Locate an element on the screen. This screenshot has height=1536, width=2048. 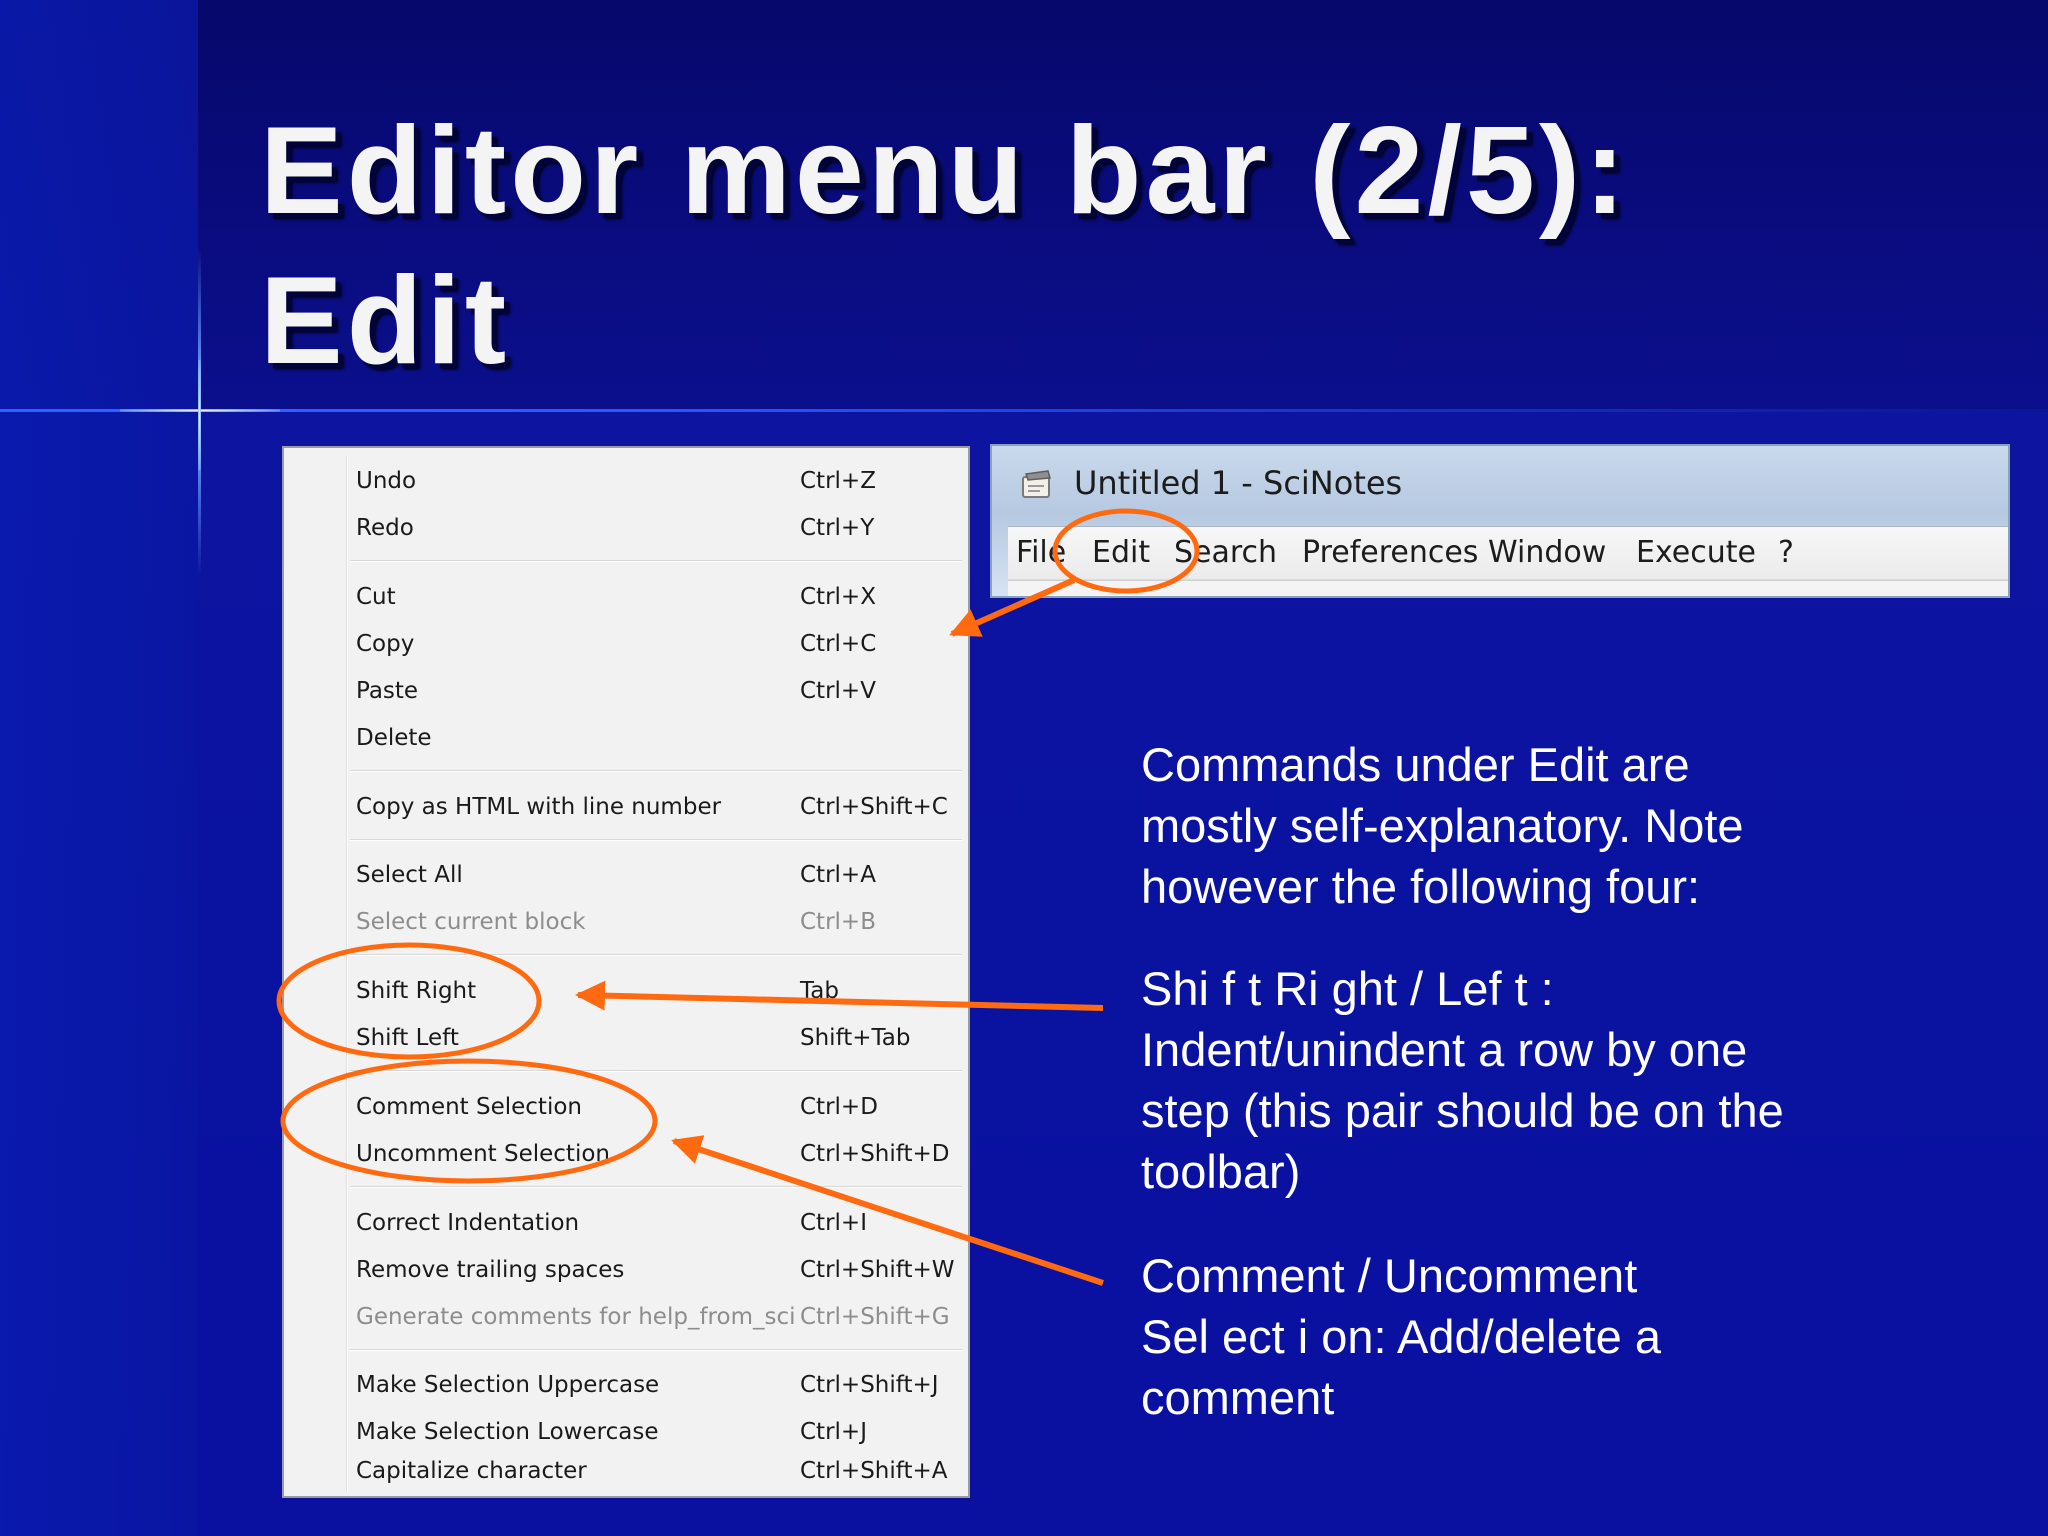
intro-line-1: Commands under Edit are is located at coordinates (1415, 764).